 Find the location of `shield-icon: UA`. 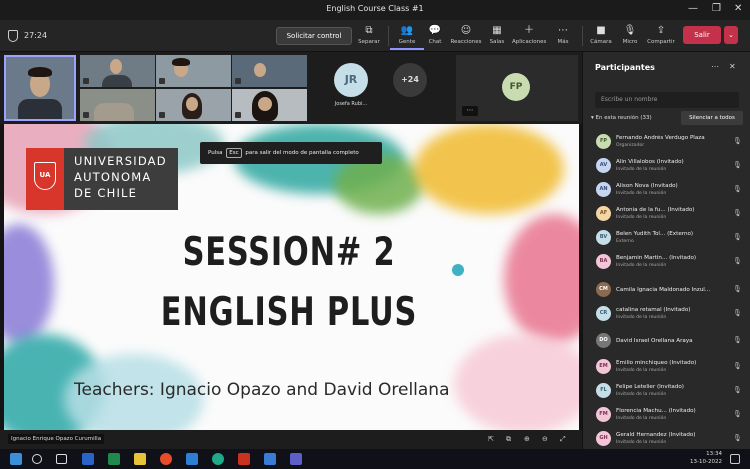

shield-icon: UA is located at coordinates (45, 176).